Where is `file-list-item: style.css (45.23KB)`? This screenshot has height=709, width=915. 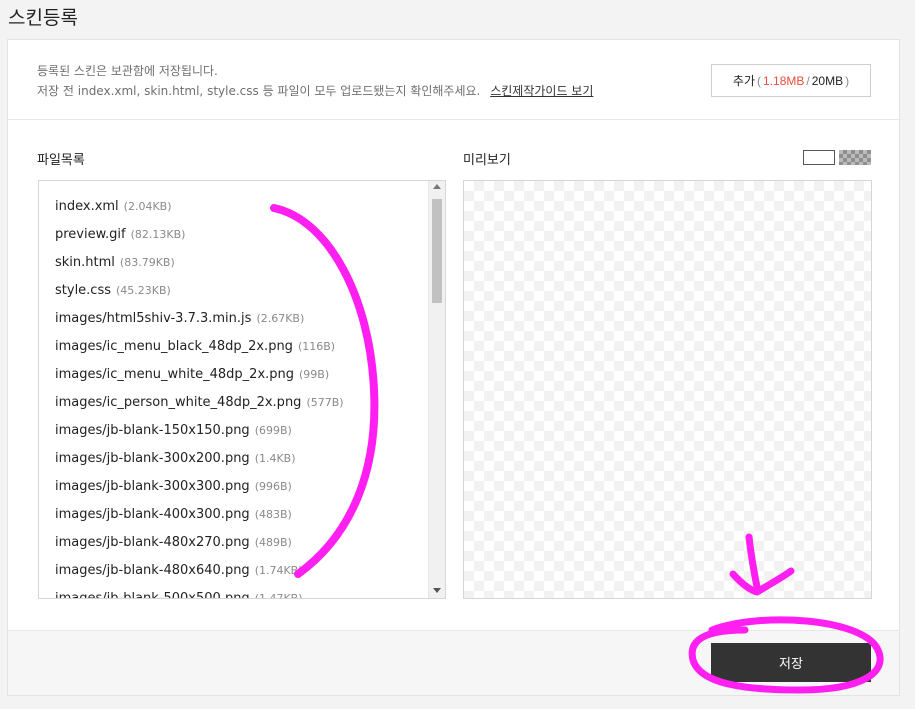 file-list-item: style.css (45.23KB) is located at coordinates (240, 291).